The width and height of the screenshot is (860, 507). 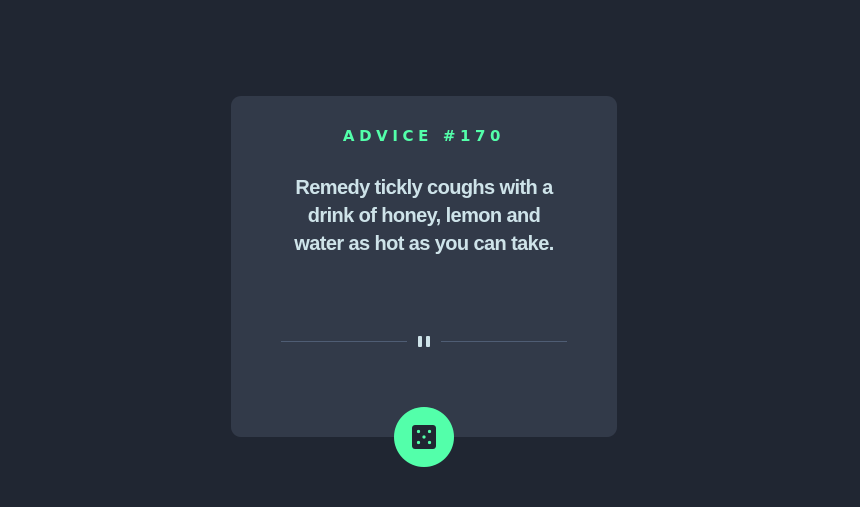 I want to click on dice-icon, so click(x=424, y=437).